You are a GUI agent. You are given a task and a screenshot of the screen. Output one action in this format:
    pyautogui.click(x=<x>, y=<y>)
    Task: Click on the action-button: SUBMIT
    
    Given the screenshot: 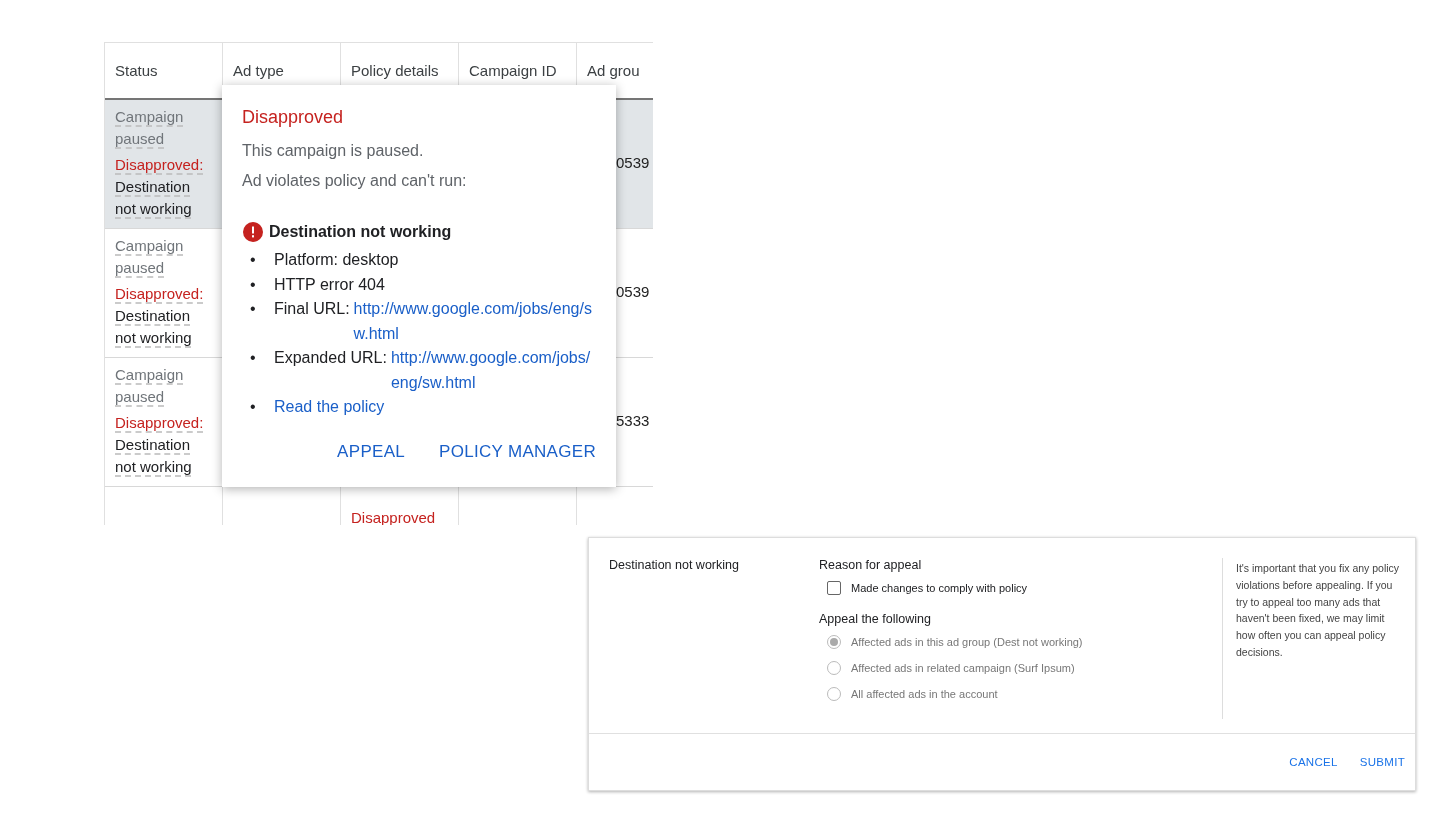 What is the action you would take?
    pyautogui.click(x=1382, y=762)
    